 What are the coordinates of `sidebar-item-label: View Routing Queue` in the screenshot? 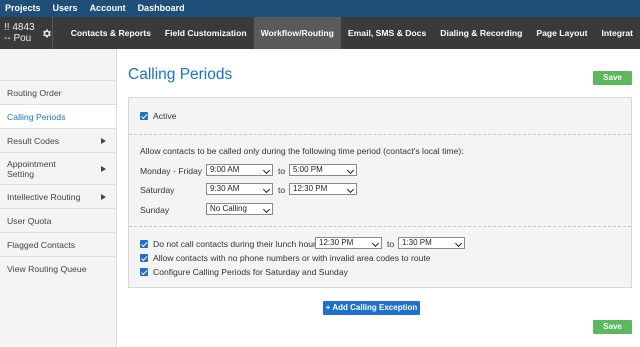 It's located at (47, 268).